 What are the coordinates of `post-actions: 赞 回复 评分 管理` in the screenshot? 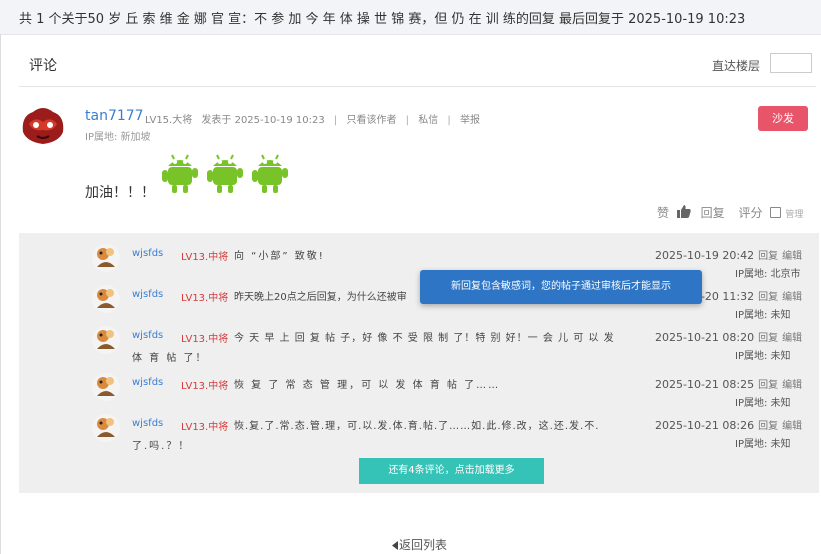 It's located at (732, 212).